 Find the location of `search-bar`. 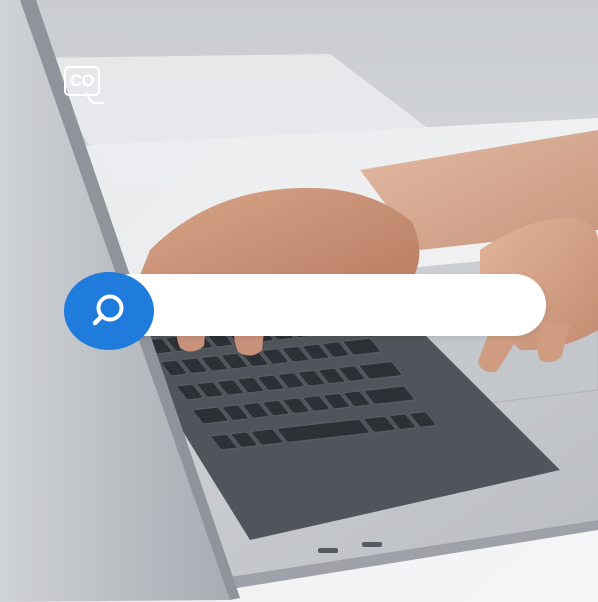

search-bar is located at coordinates (305, 311).